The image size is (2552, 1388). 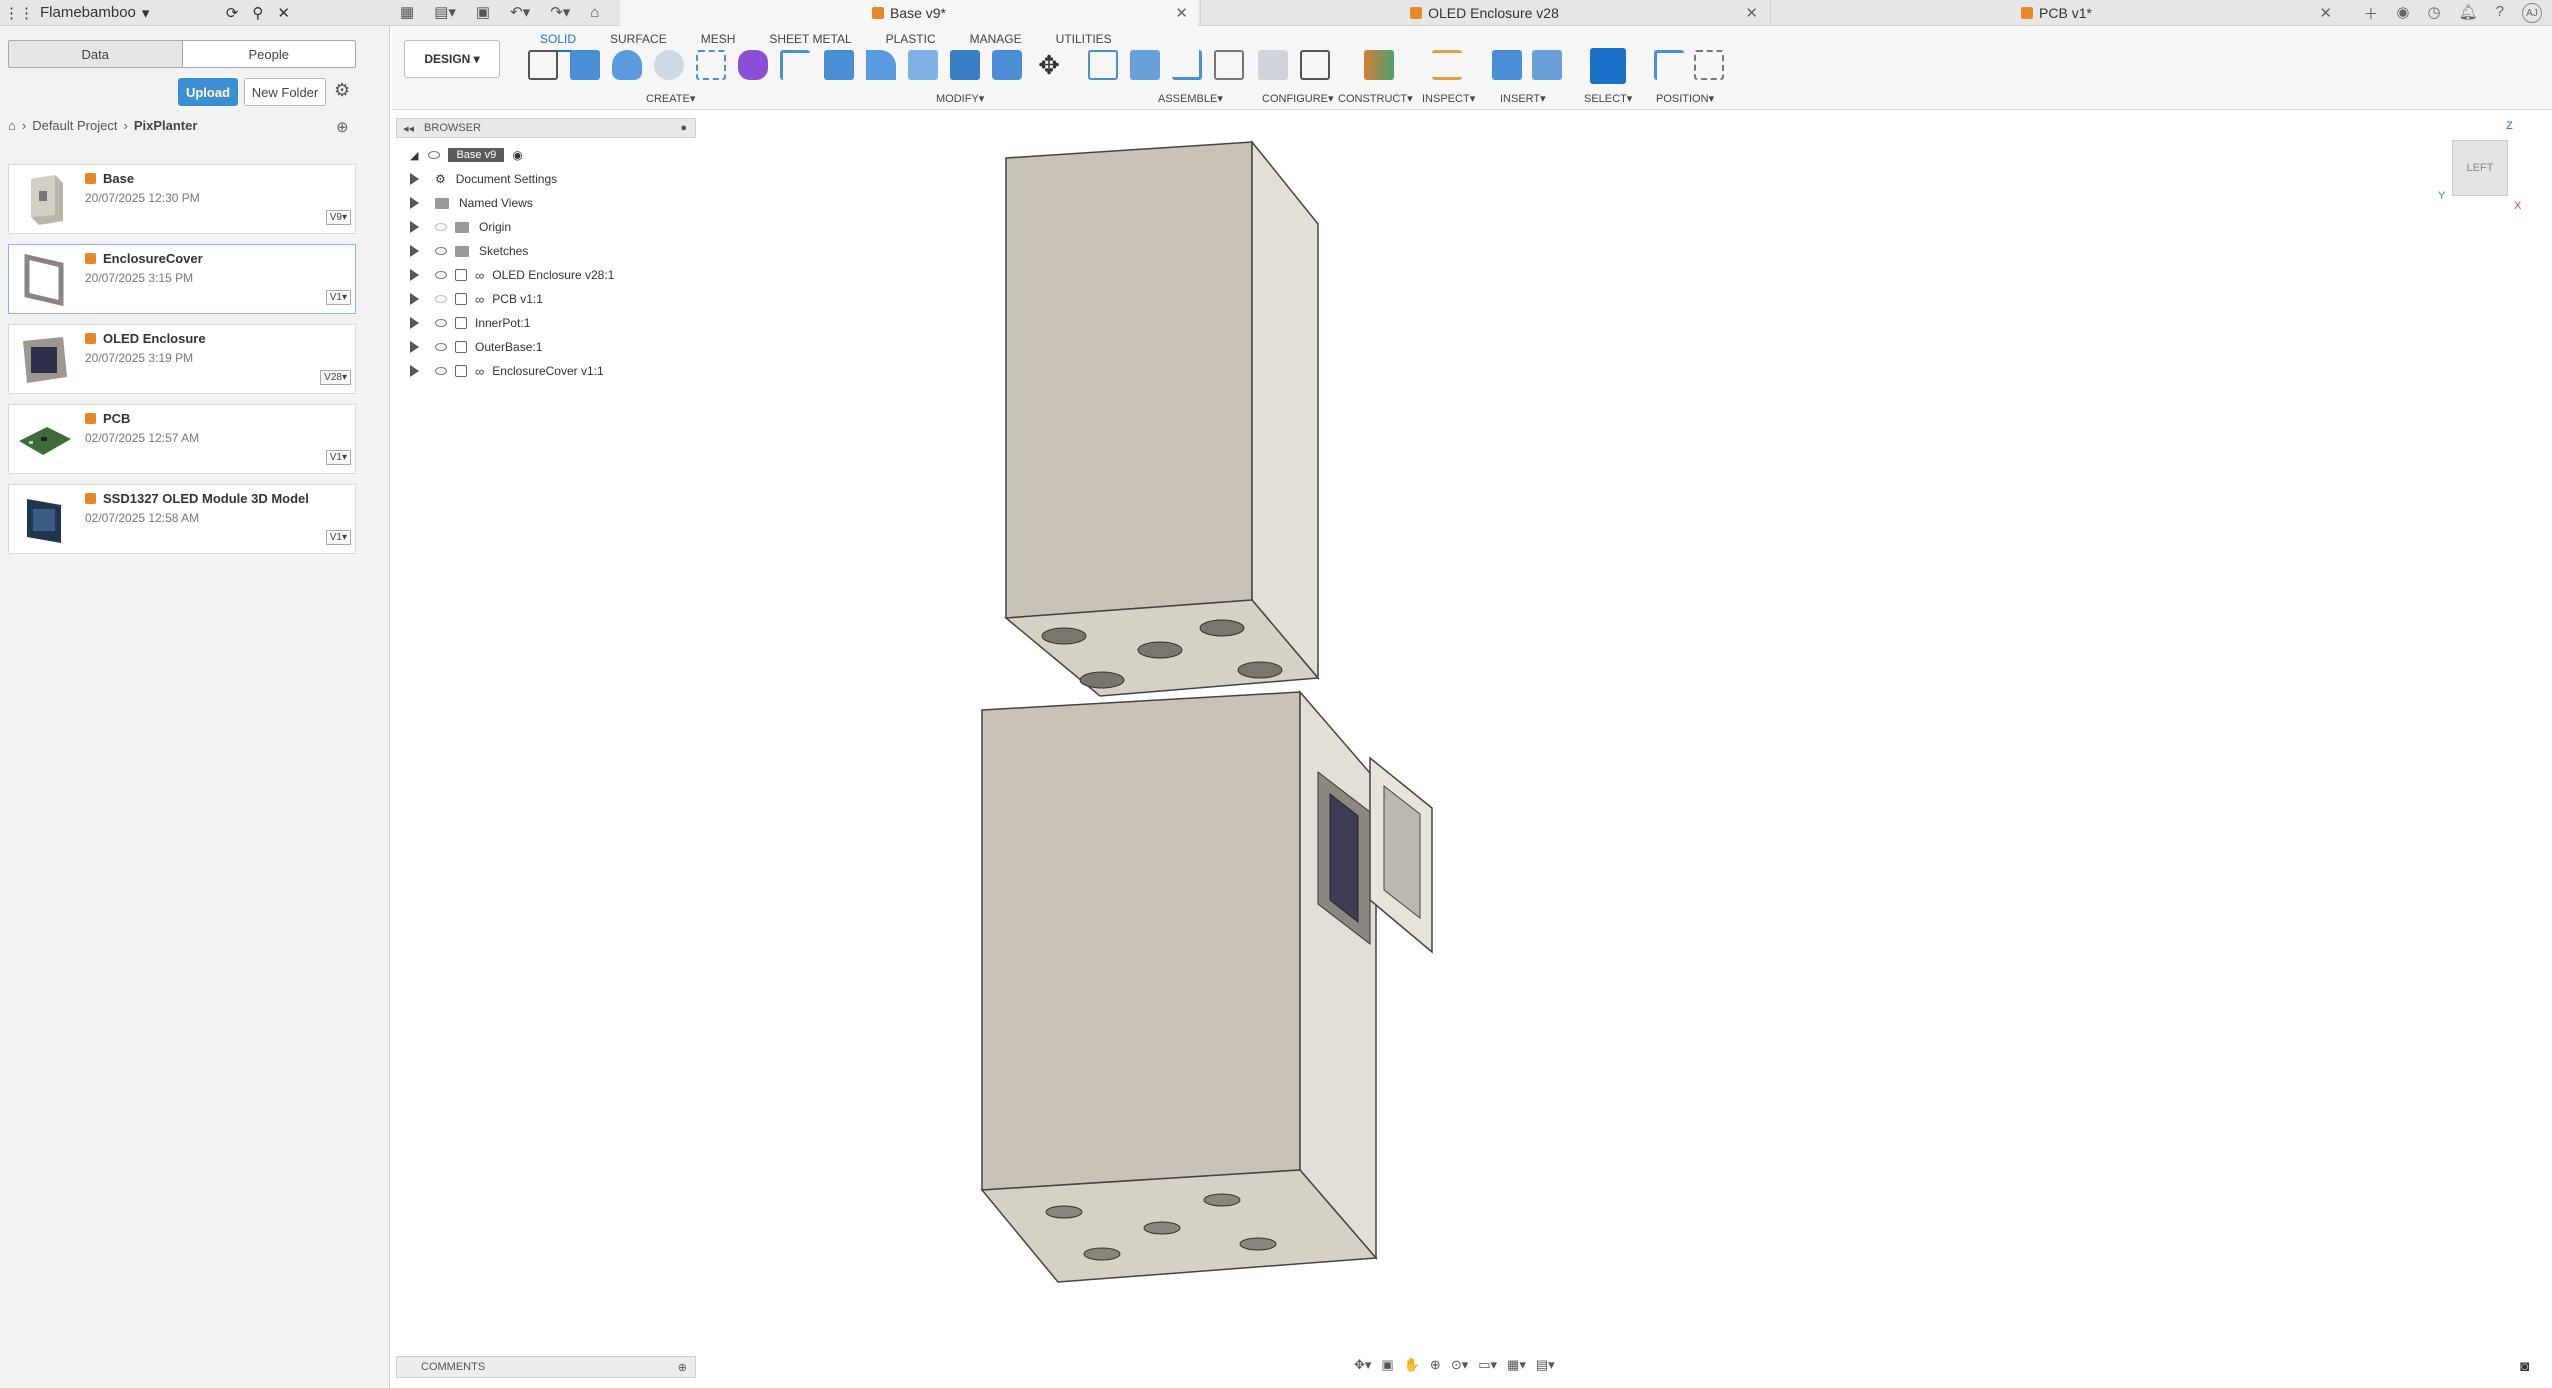 What do you see at coordinates (585, 65) in the screenshot?
I see `extrude-icon` at bounding box center [585, 65].